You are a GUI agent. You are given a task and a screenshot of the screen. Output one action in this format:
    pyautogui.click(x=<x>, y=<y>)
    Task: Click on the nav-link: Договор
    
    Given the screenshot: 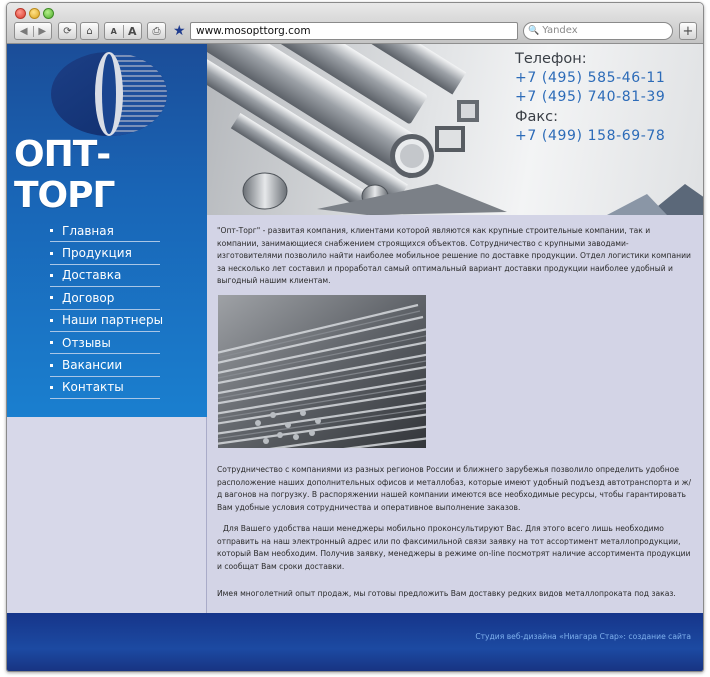 What is the action you would take?
    pyautogui.click(x=88, y=298)
    